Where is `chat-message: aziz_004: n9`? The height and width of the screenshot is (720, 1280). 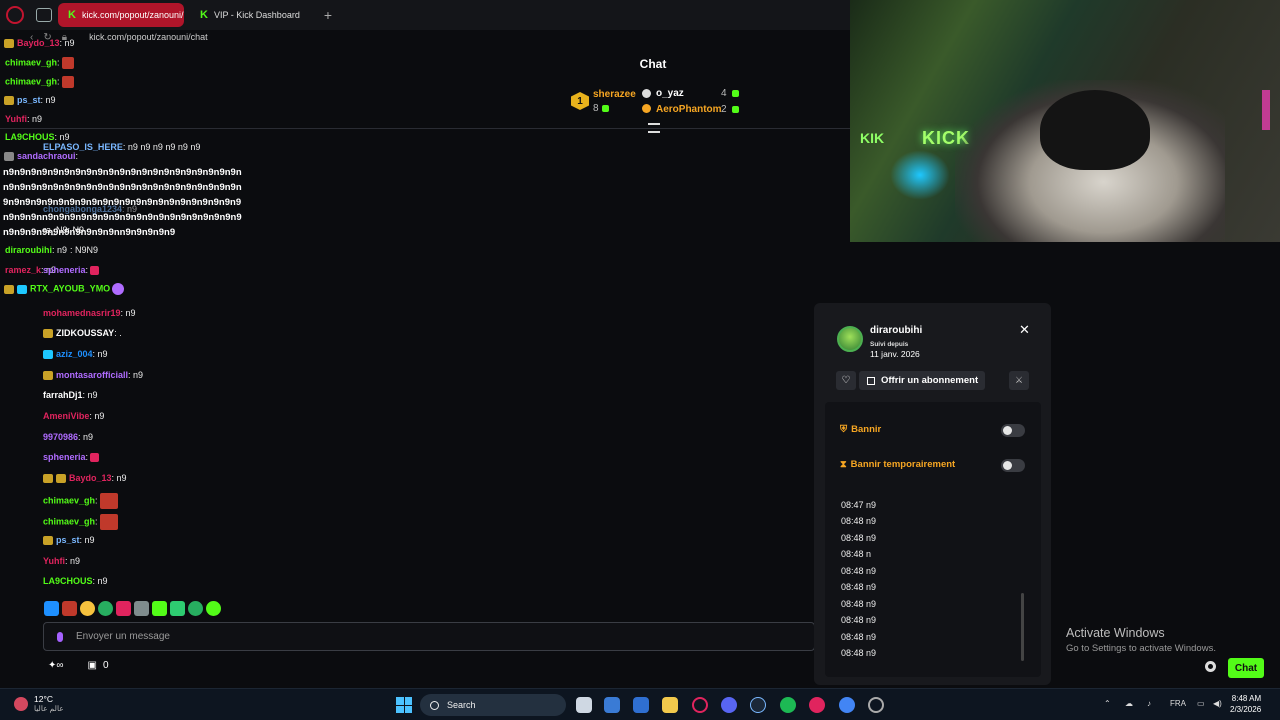 chat-message: aziz_004: n9 is located at coordinates (75, 354).